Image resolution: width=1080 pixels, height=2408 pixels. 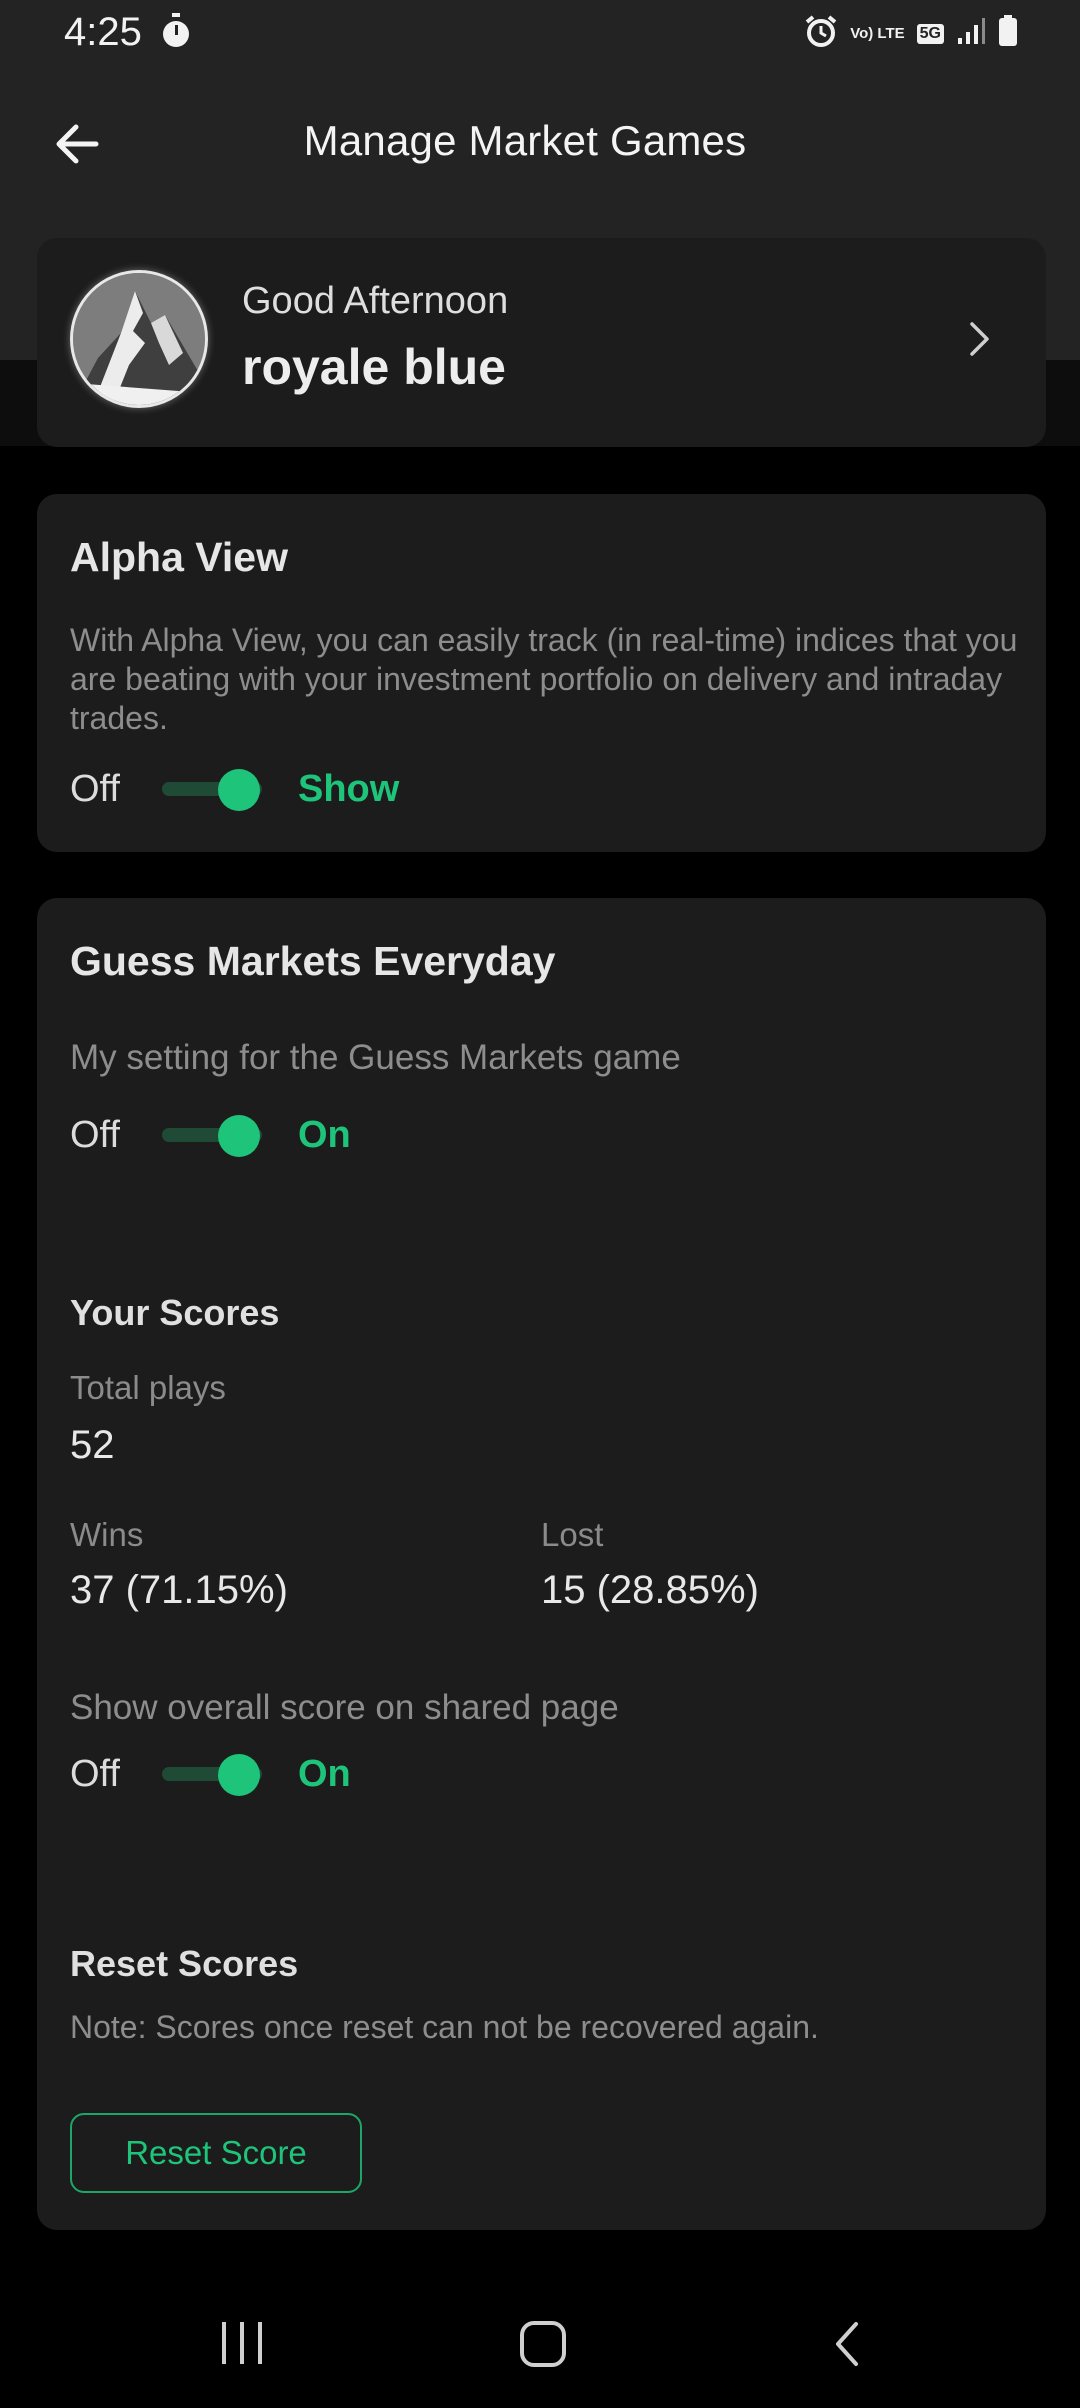 What do you see at coordinates (525, 140) in the screenshot?
I see `page-title: Manage Market Games` at bounding box center [525, 140].